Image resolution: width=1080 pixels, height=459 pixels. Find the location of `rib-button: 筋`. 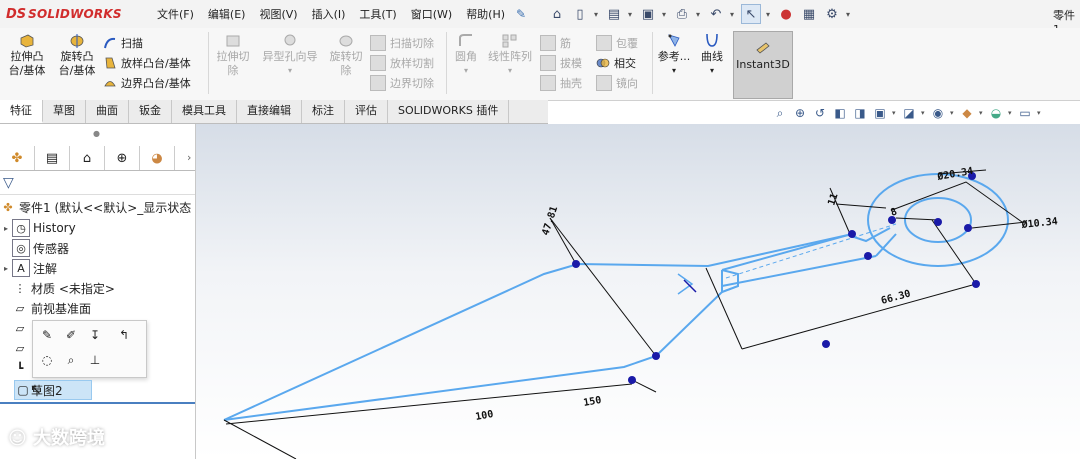

rib-button: 筋 is located at coordinates (555, 43).